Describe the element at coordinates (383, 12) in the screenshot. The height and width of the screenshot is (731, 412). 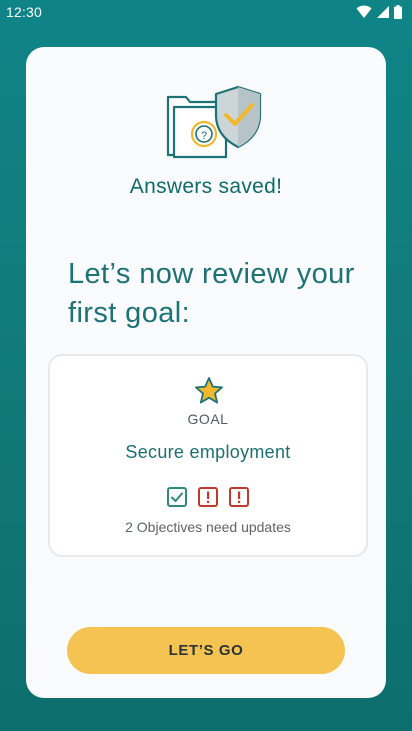
I see `signal-icon` at that location.